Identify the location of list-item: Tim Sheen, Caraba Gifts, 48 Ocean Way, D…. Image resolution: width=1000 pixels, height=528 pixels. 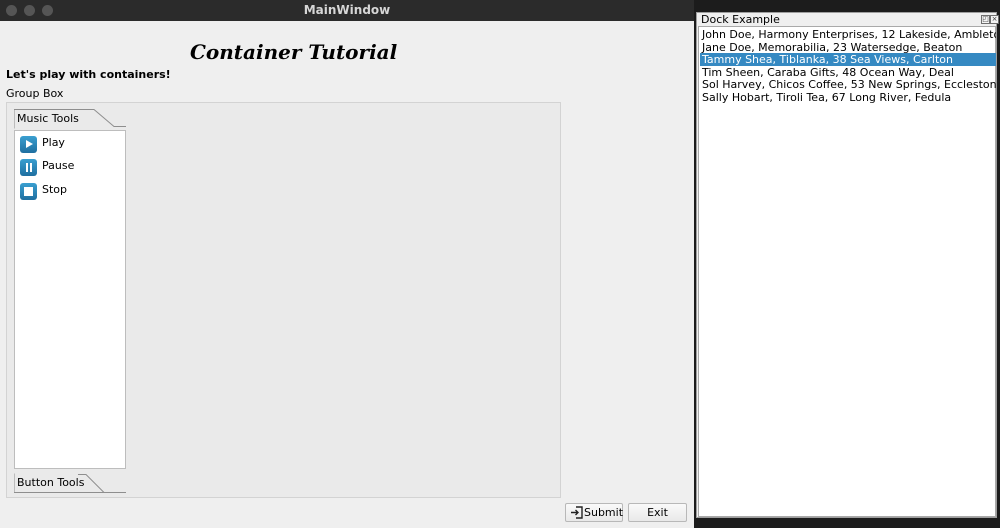
(848, 72).